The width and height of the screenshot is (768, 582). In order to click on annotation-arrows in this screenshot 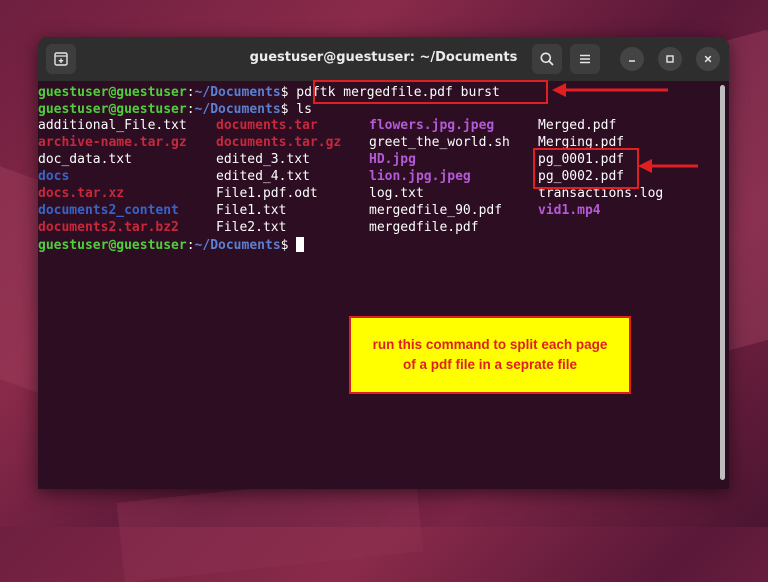, I will do `click(625, 128)`.